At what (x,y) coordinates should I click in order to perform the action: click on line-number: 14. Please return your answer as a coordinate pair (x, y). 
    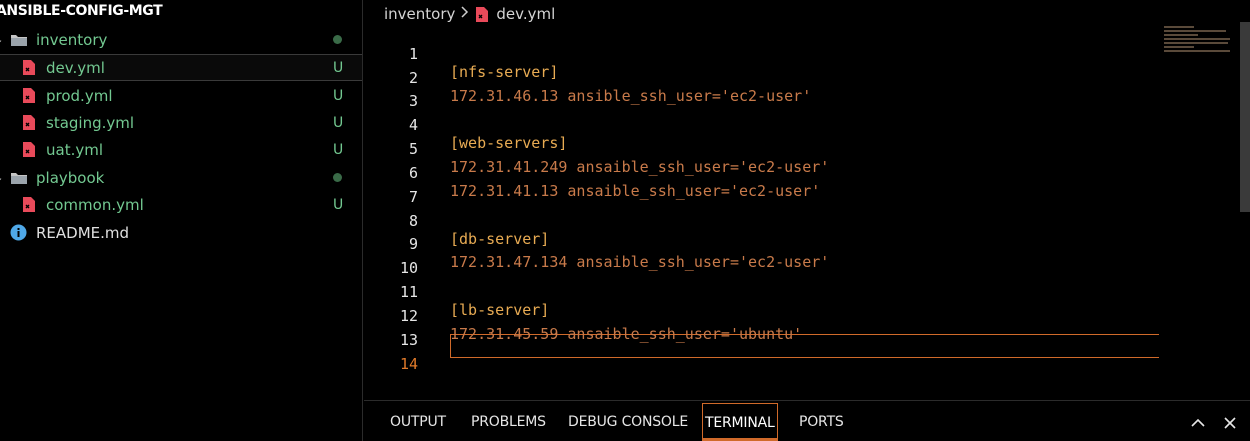
    Looking at the image, I should click on (408, 364).